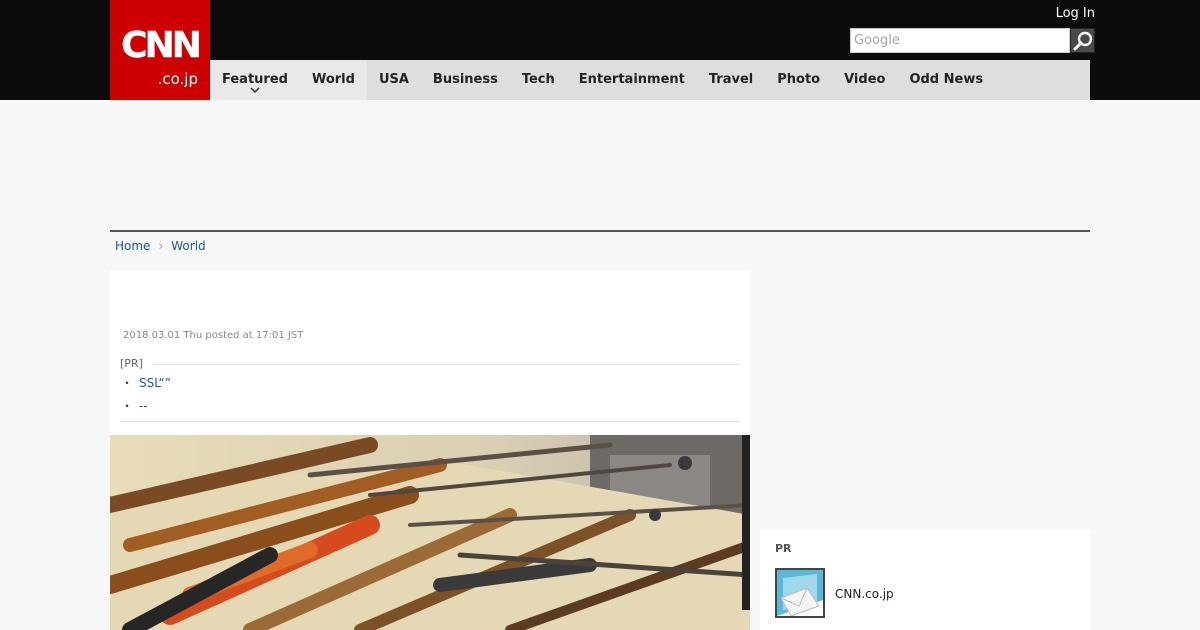 The width and height of the screenshot is (1200, 630). I want to click on nav-item-usa: USA, so click(394, 80).